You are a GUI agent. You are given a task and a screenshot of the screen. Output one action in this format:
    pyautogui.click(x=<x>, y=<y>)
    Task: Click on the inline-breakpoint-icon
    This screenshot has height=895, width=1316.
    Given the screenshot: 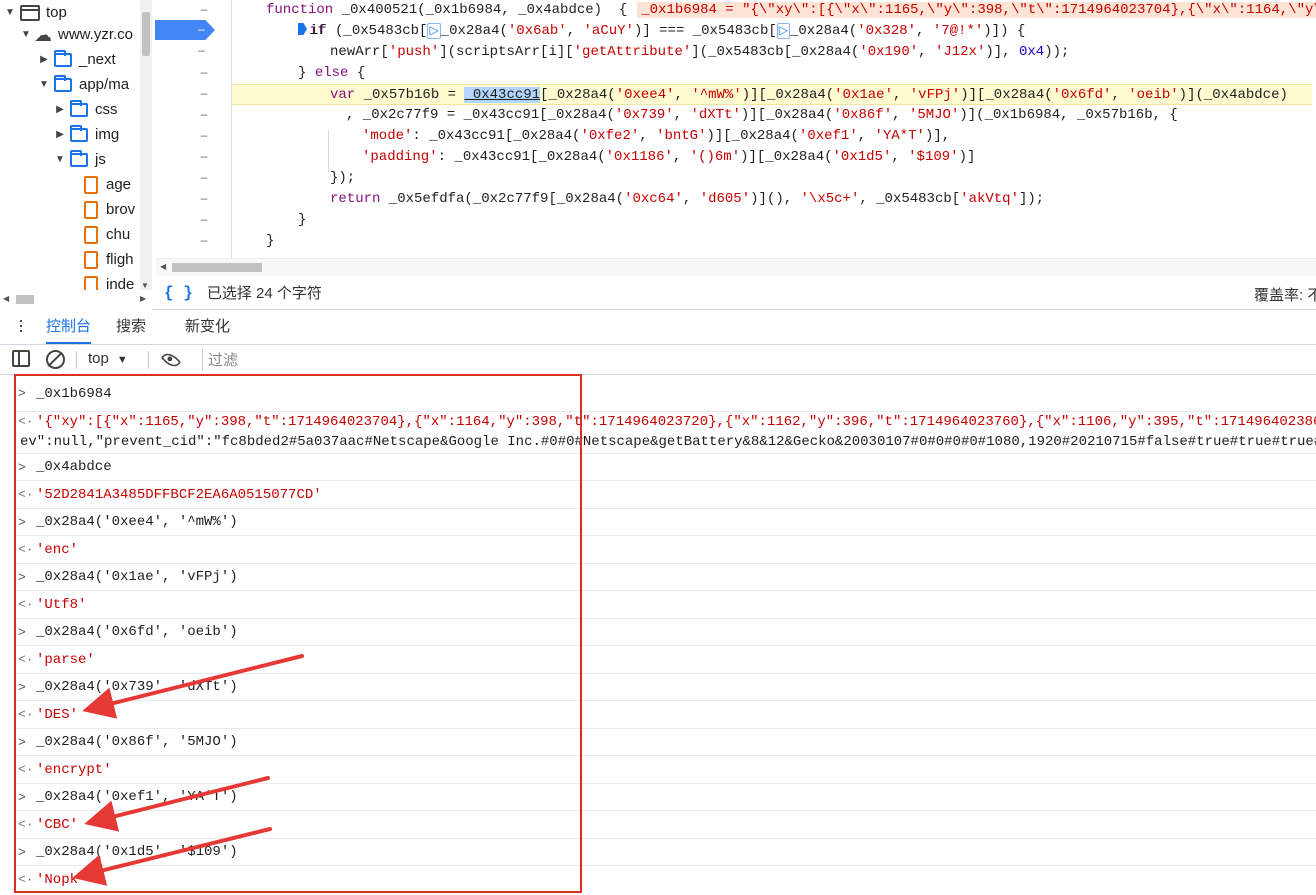 What is the action you would take?
    pyautogui.click(x=302, y=29)
    